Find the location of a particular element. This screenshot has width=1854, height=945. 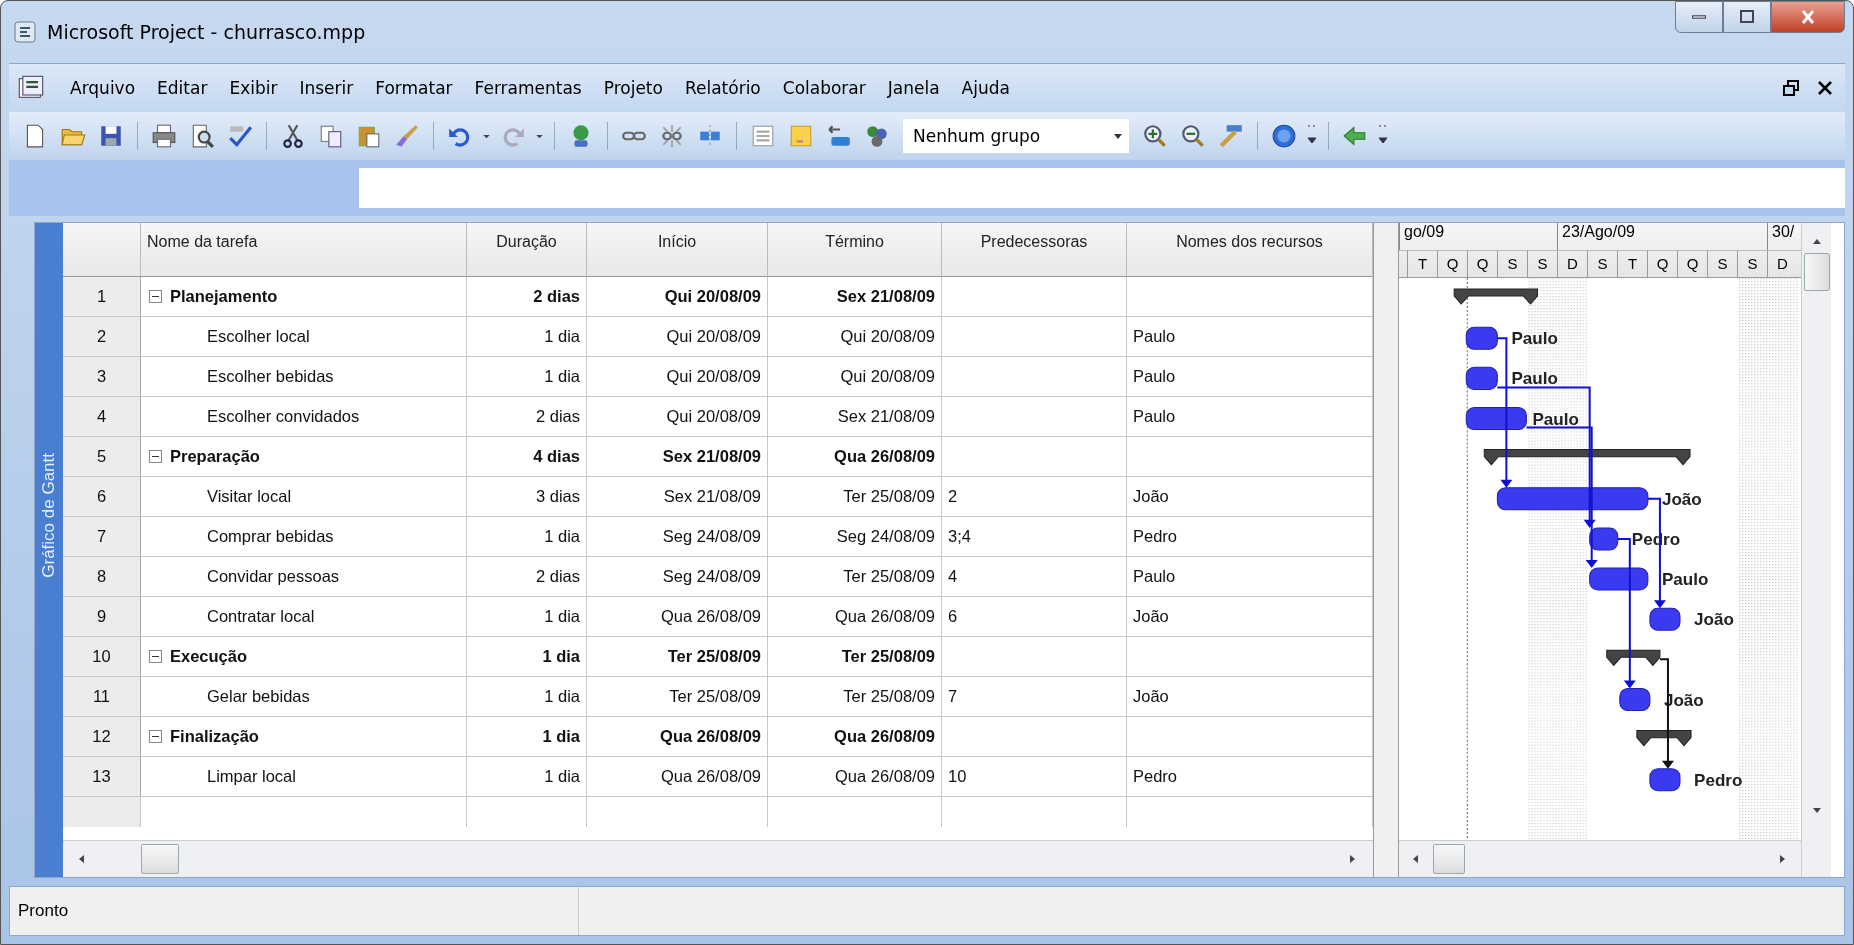

column-header: Início is located at coordinates (677, 250).